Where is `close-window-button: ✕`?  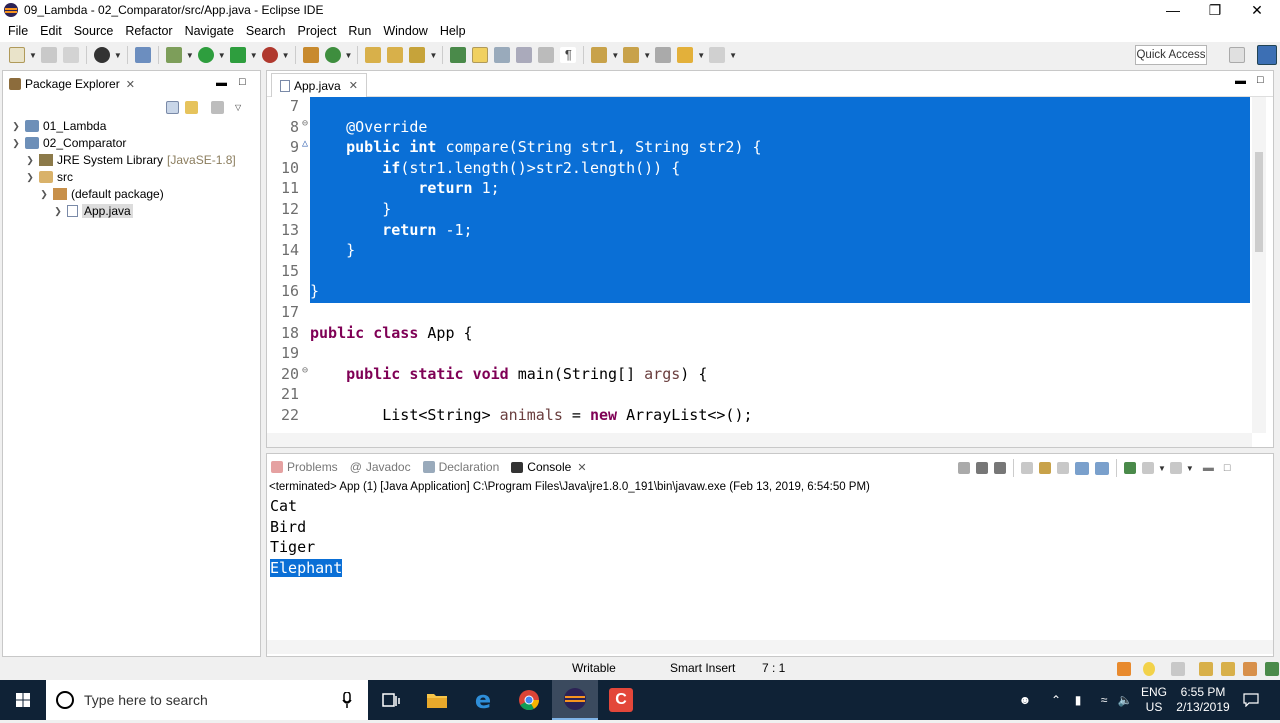 close-window-button: ✕ is located at coordinates (1257, 10).